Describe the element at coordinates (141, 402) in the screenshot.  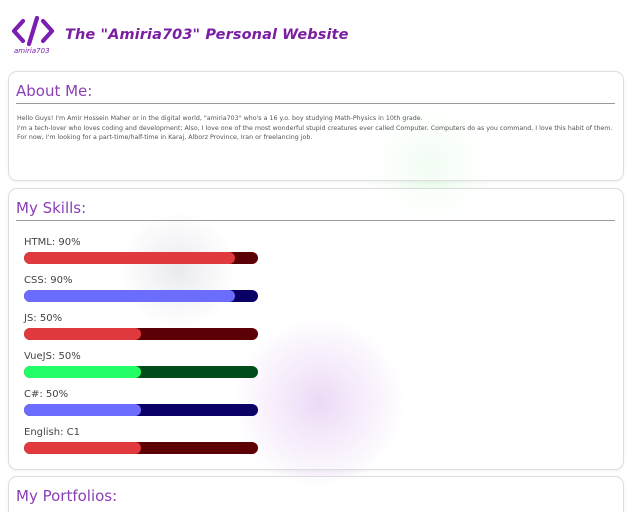
I see `skill-csharp: C#: 50%` at that location.